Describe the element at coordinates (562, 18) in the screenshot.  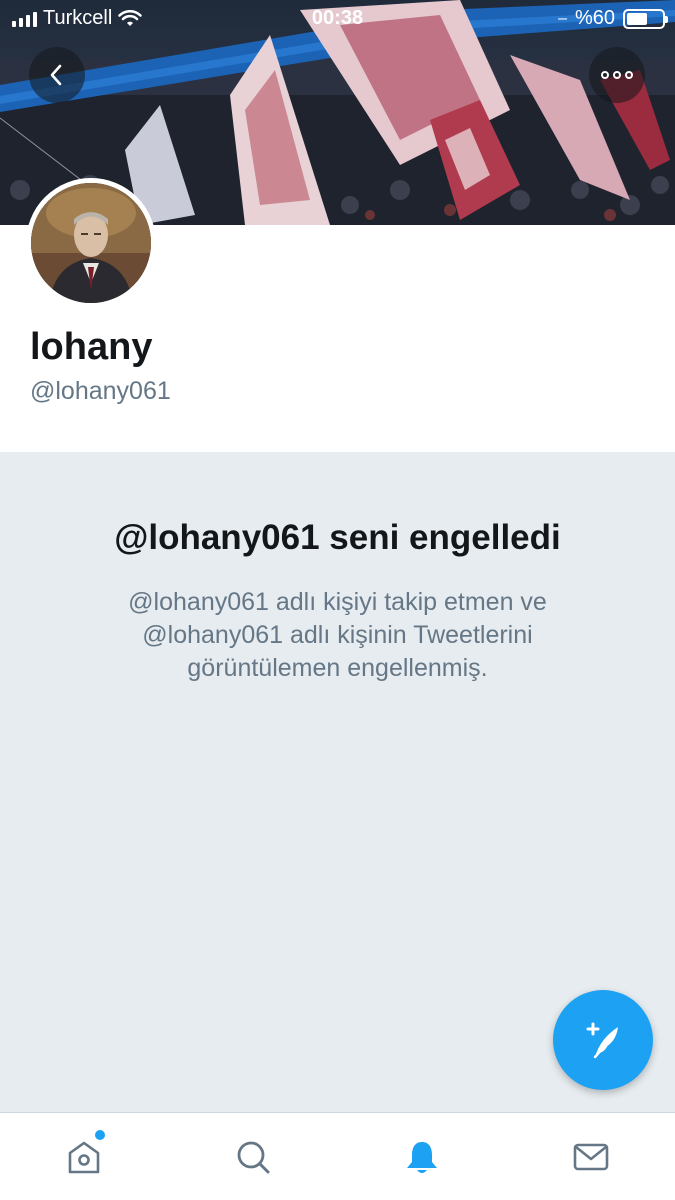
I see `location-arrow-icon: –` at that location.